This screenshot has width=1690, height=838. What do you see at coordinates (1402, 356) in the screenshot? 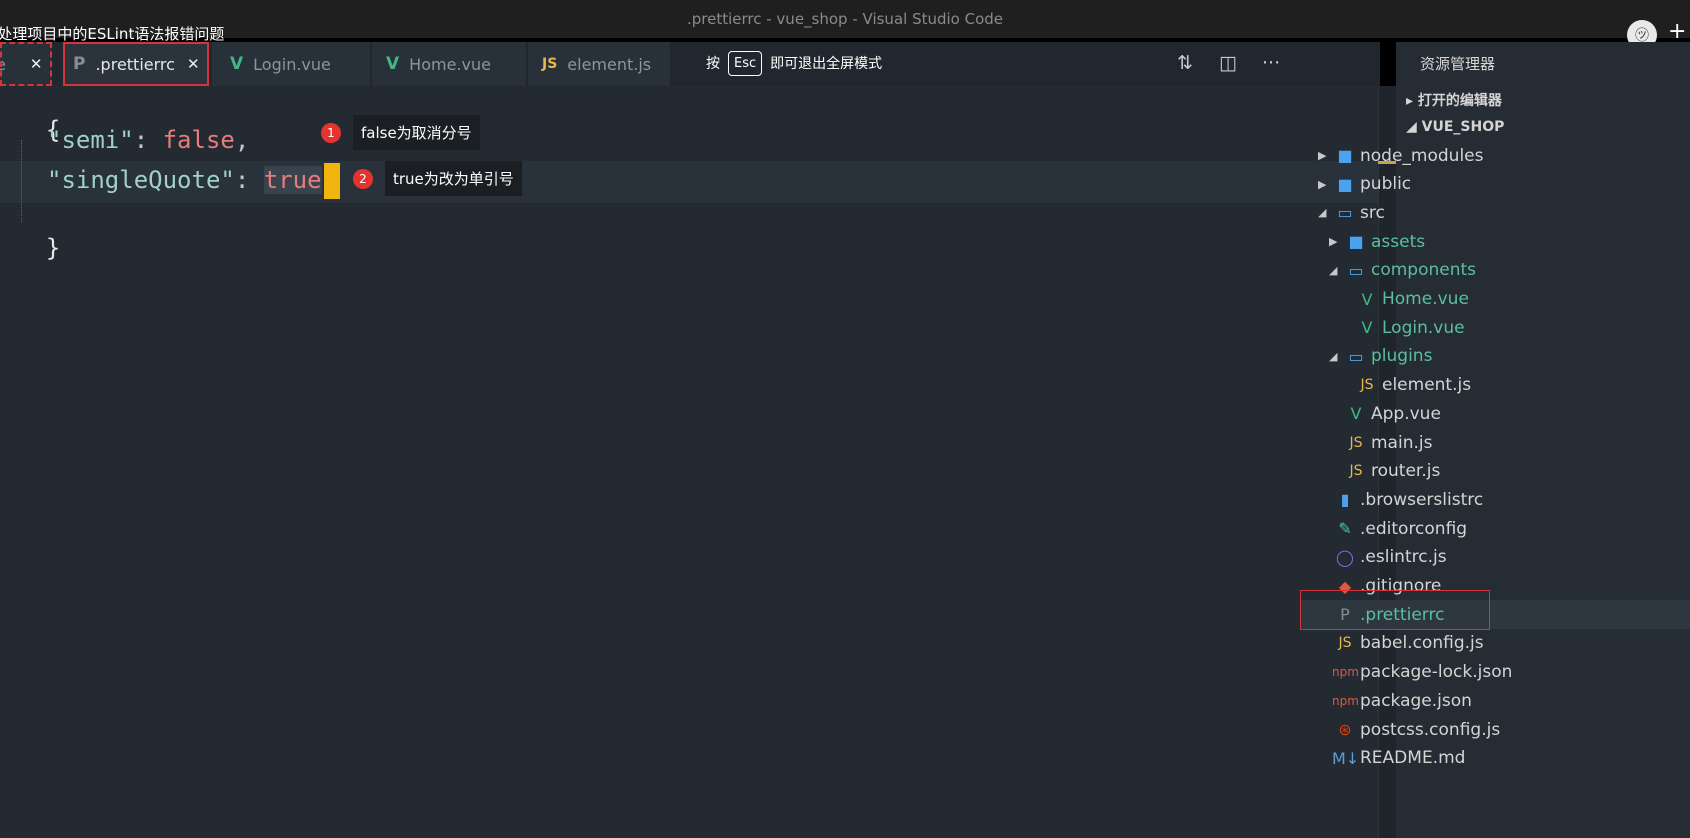
I see `tree-item-label: plugins` at bounding box center [1402, 356].